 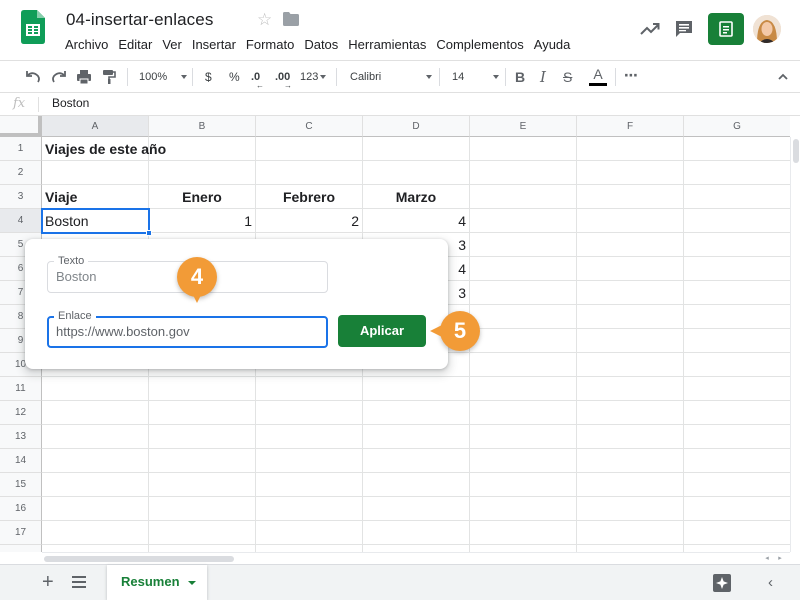 What do you see at coordinates (21, 533) in the screenshot?
I see `row-header-17: 17` at bounding box center [21, 533].